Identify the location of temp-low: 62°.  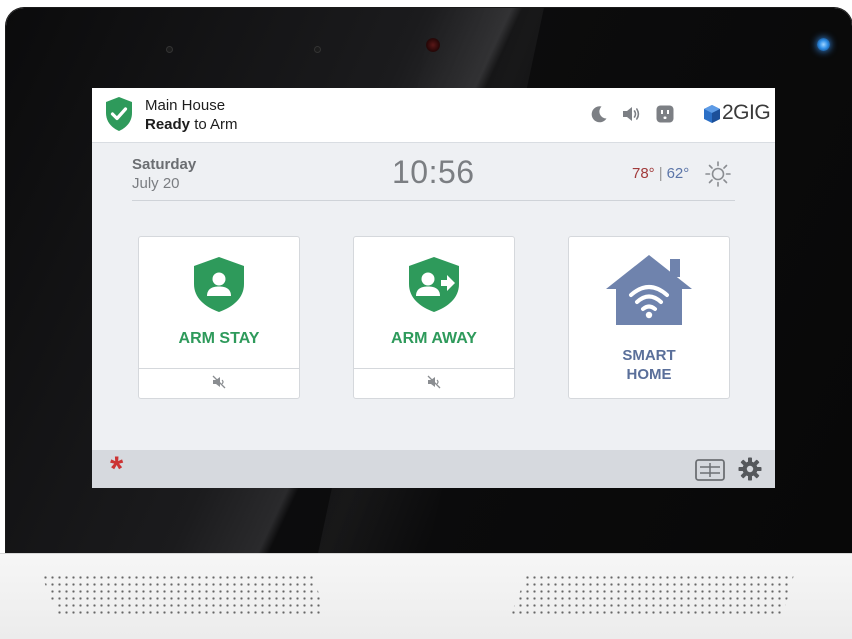
(678, 173).